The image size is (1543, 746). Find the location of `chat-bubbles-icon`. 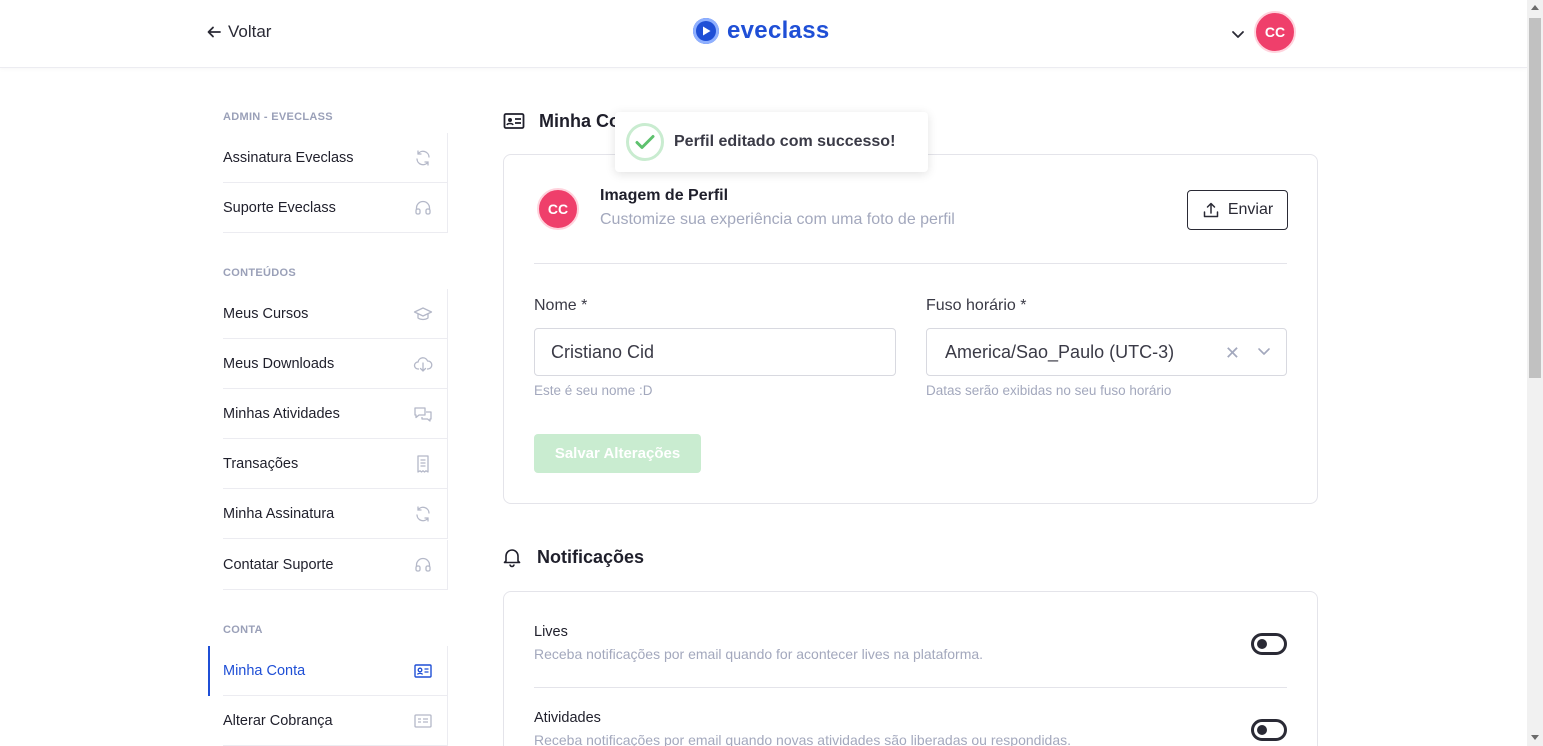

chat-bubbles-icon is located at coordinates (423, 414).